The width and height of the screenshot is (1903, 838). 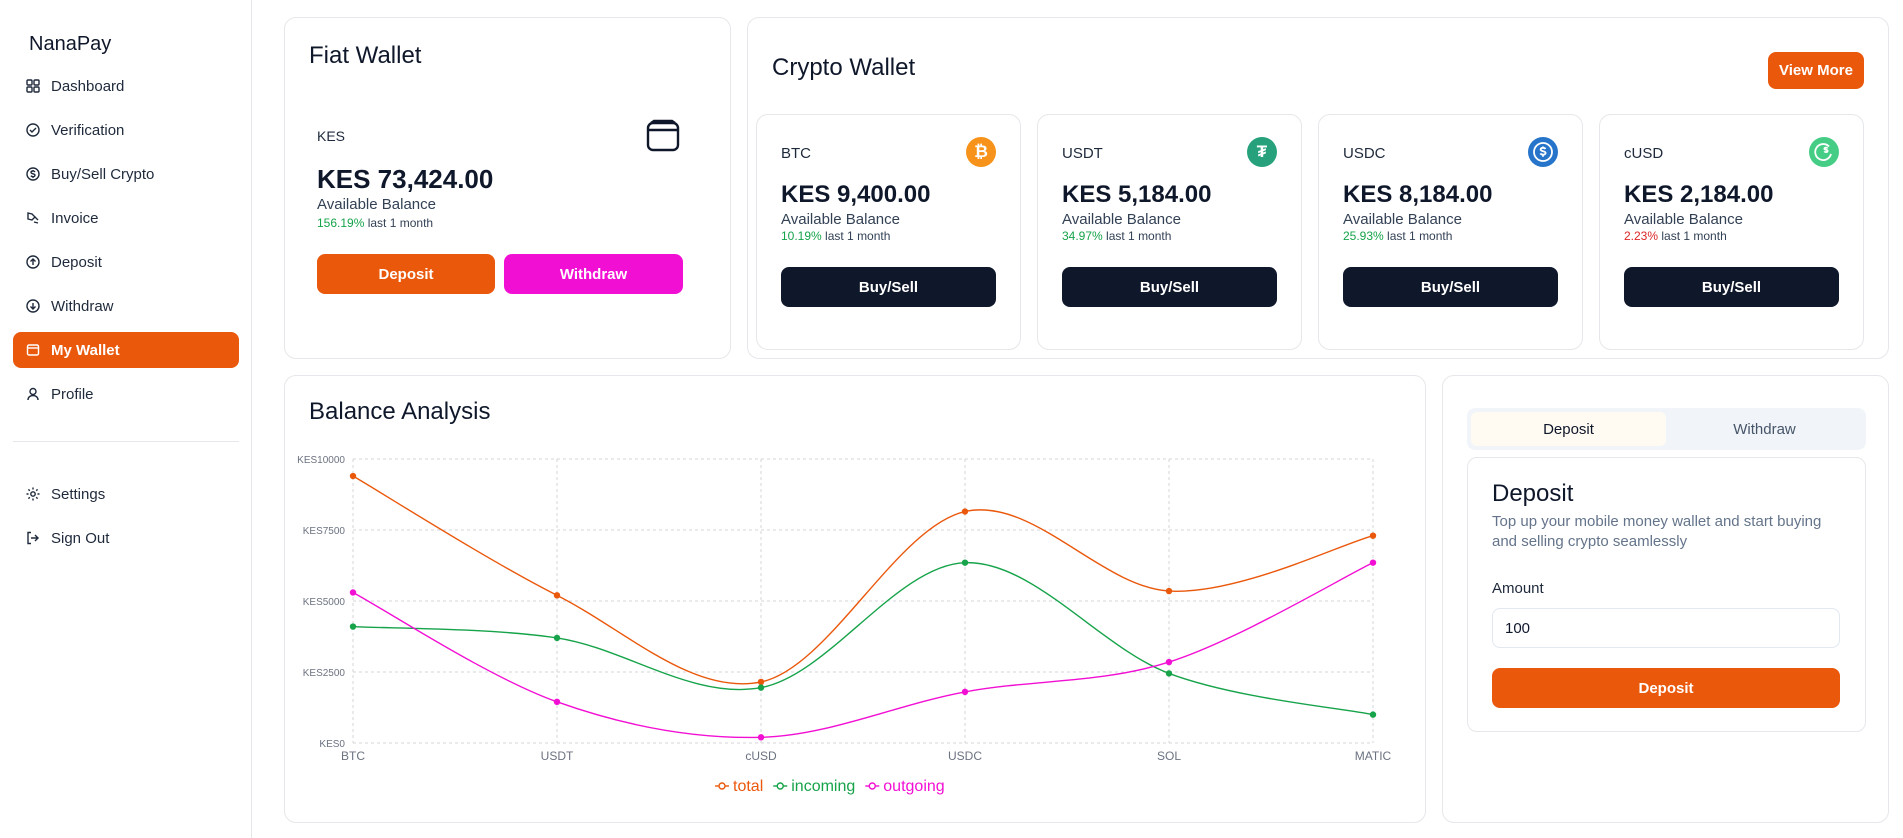 What do you see at coordinates (33, 394) in the screenshot?
I see `user-icon` at bounding box center [33, 394].